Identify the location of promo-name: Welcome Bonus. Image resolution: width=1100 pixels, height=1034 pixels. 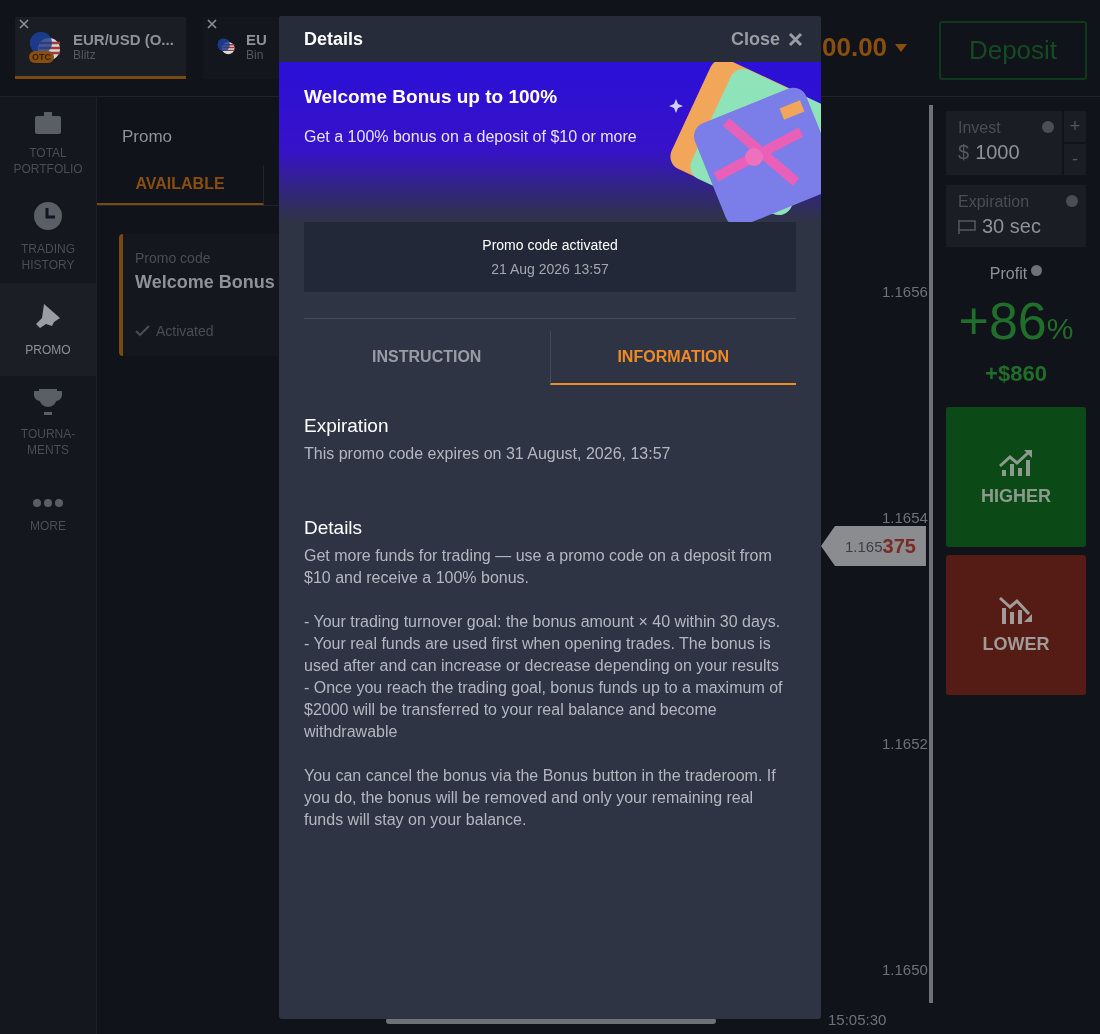
(205, 282).